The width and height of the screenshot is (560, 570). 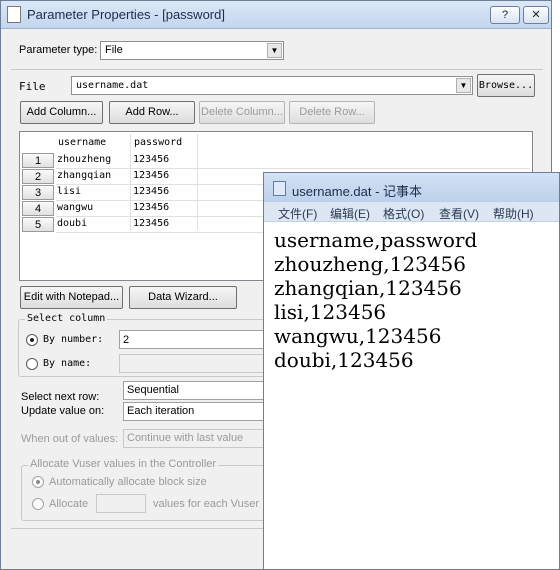 I want to click on allocate-radio, so click(x=38, y=504).